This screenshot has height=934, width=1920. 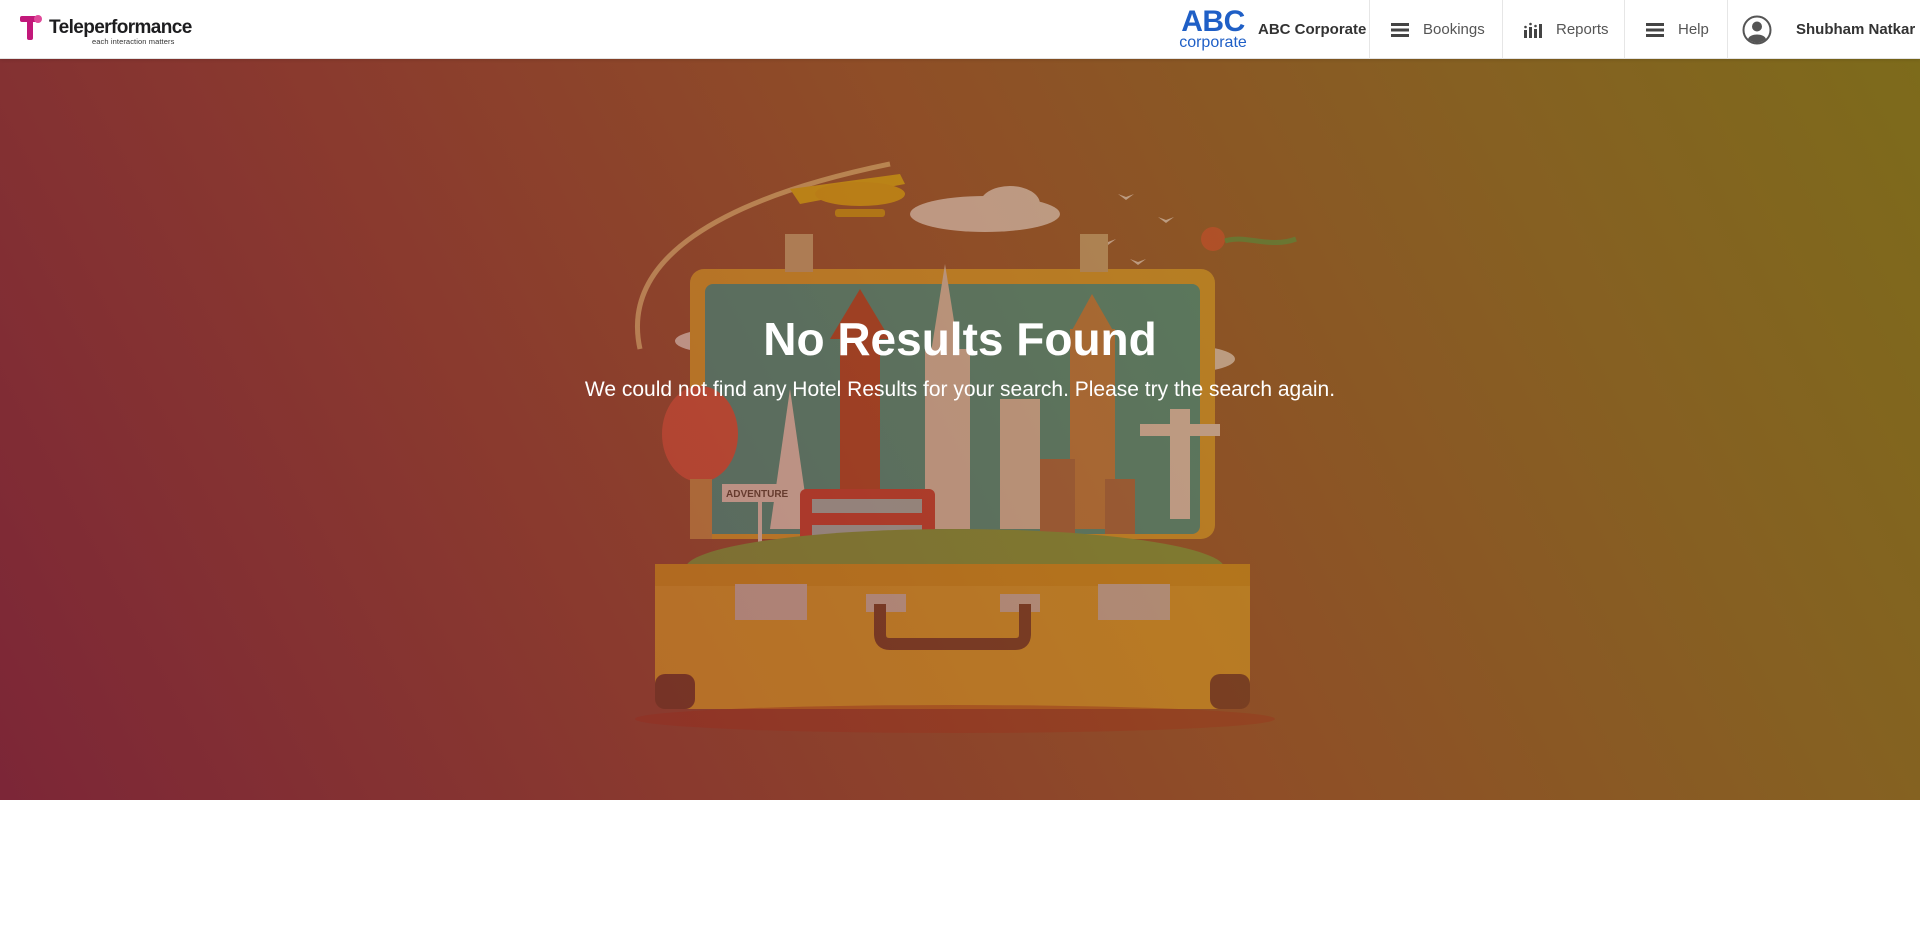 I want to click on airplane-icon, so click(x=847, y=195).